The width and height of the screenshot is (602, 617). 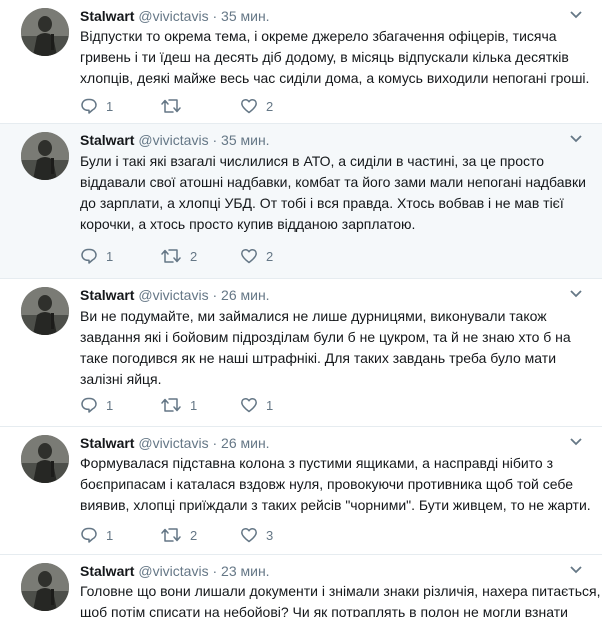 What do you see at coordinates (121, 379) in the screenshot?
I see `tweet-text-line: залізні яйця.` at bounding box center [121, 379].